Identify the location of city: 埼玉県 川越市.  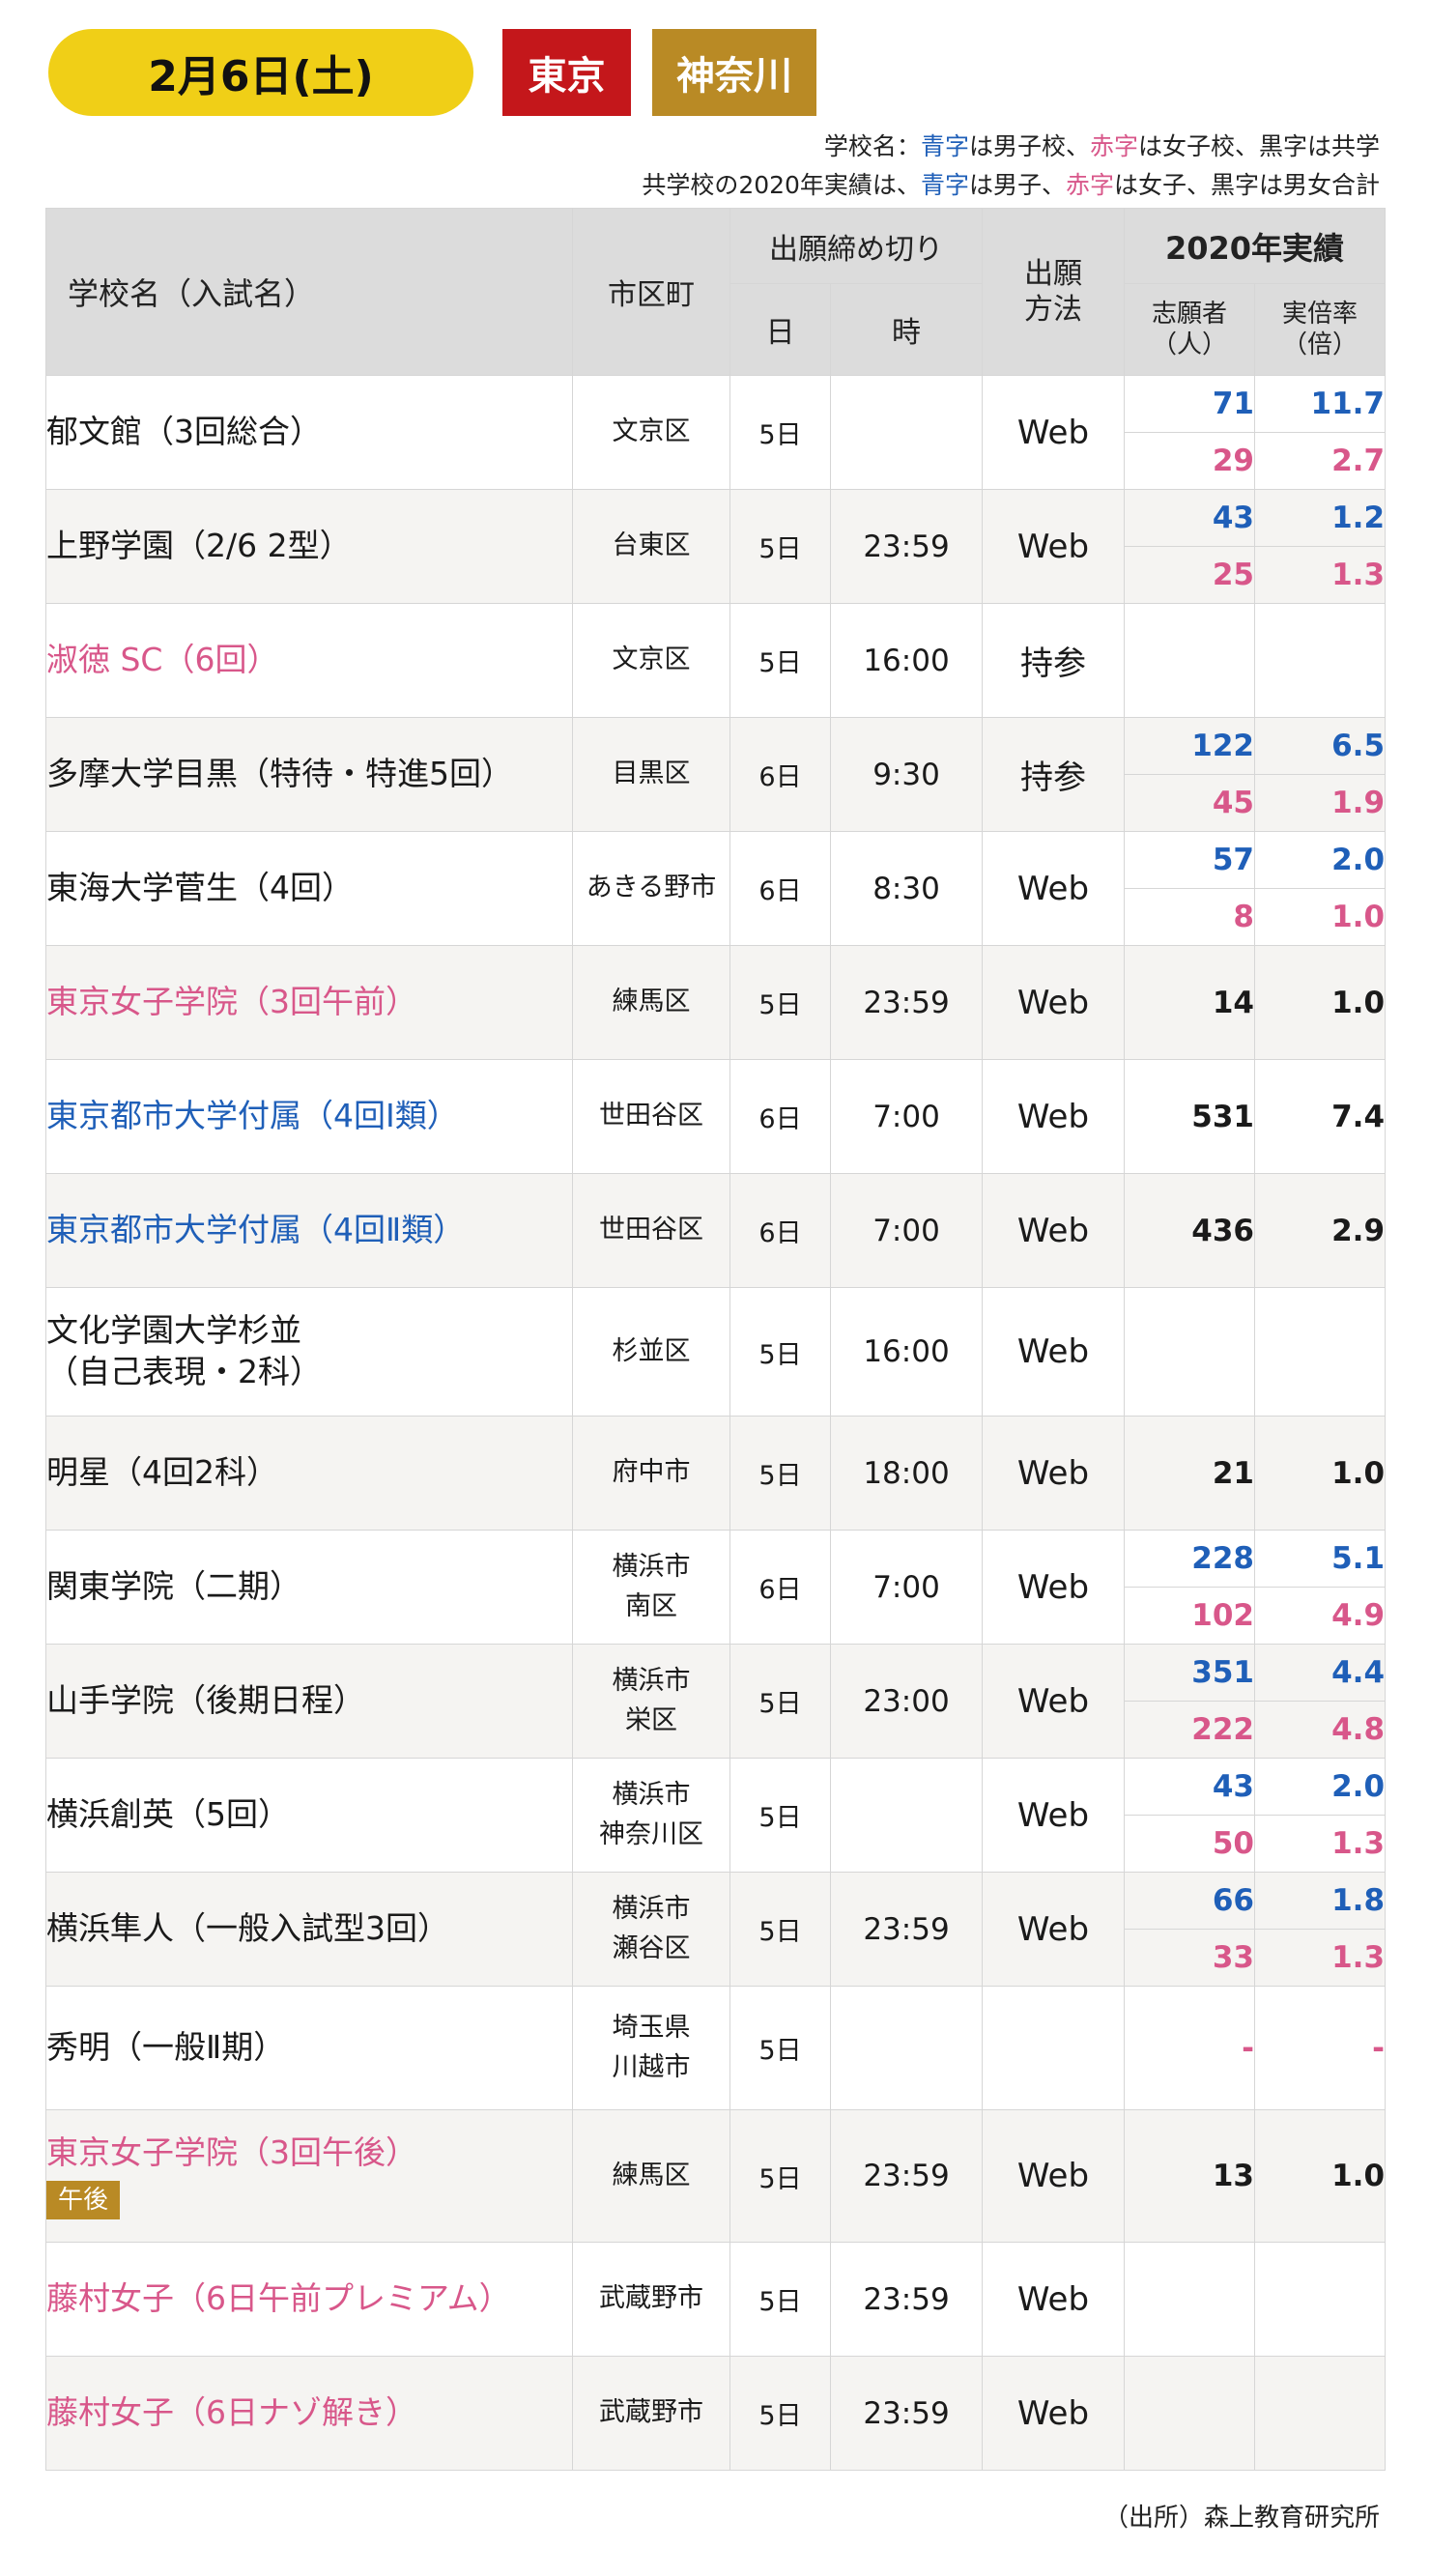
(651, 2048).